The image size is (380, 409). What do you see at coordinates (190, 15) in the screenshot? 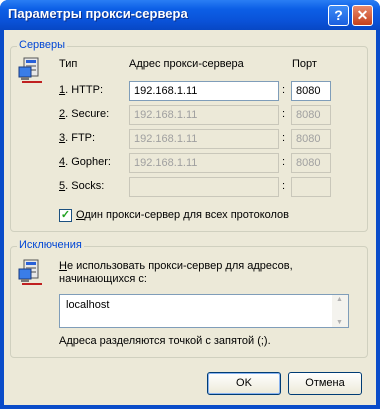
I see `title-bar: Параметры прокси-сервера ? ✕` at bounding box center [190, 15].